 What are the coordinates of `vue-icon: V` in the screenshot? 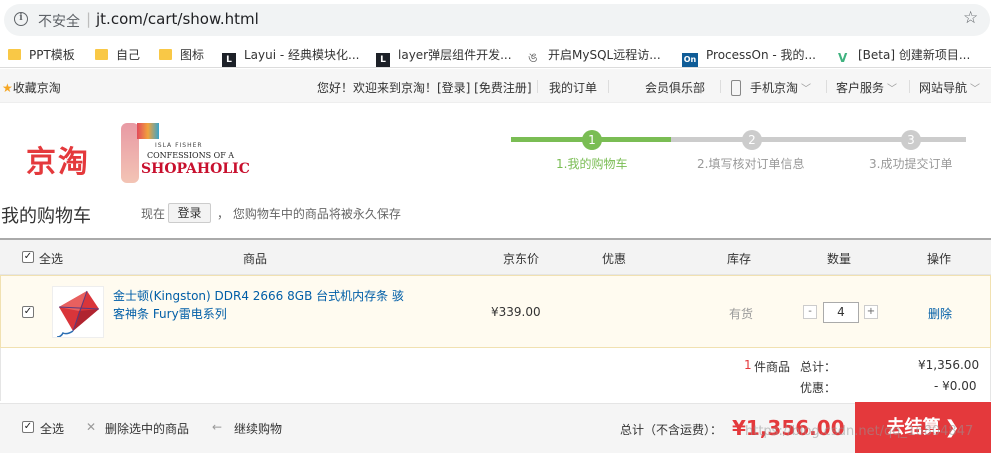 It's located at (843, 58).